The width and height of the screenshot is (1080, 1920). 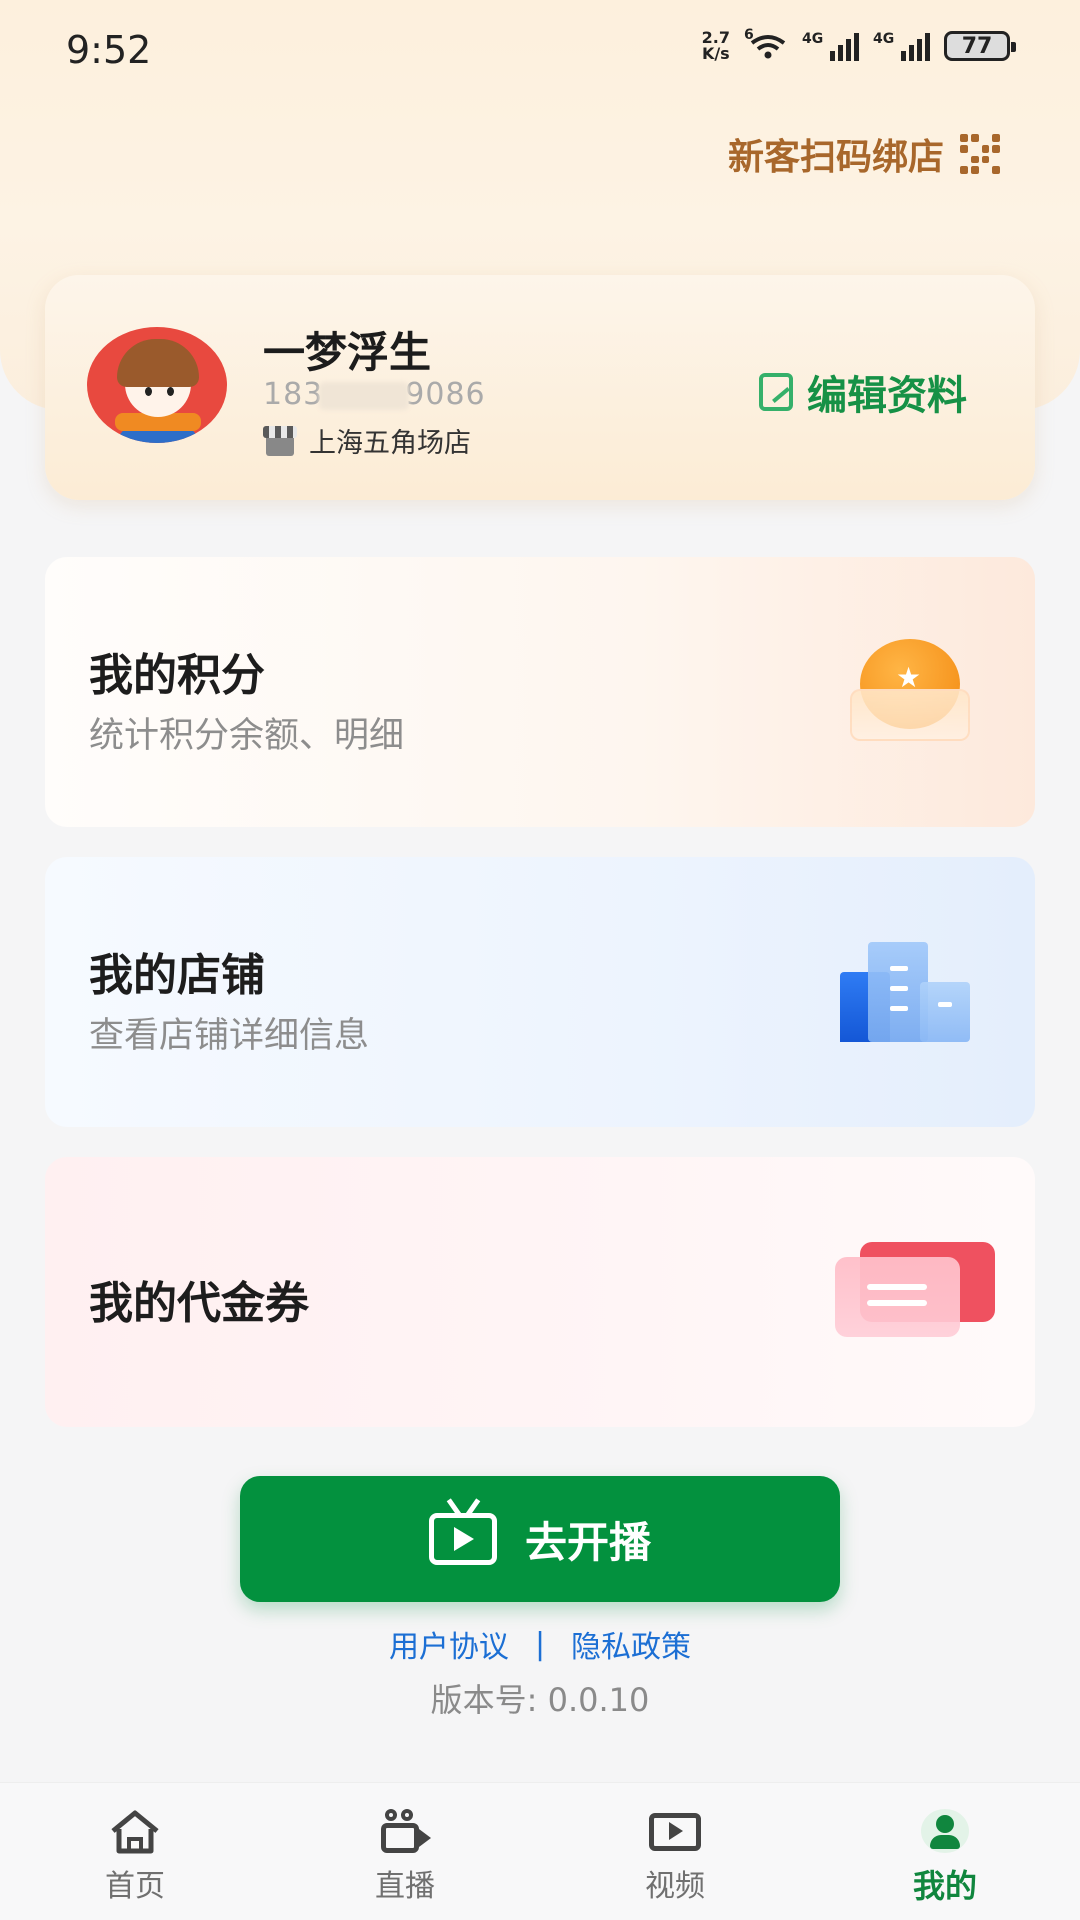 I want to click on network-speed: 2.7 K/s, so click(x=716, y=46).